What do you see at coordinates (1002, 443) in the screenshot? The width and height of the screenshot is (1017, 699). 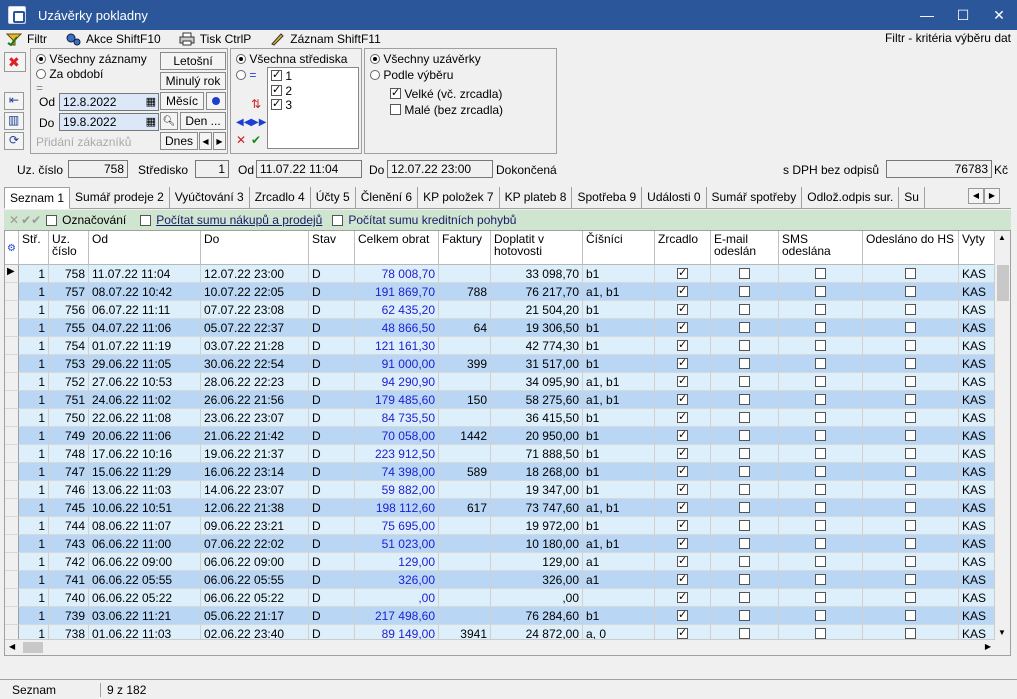 I see `vertical-scrollbar: ▲ ▼` at bounding box center [1002, 443].